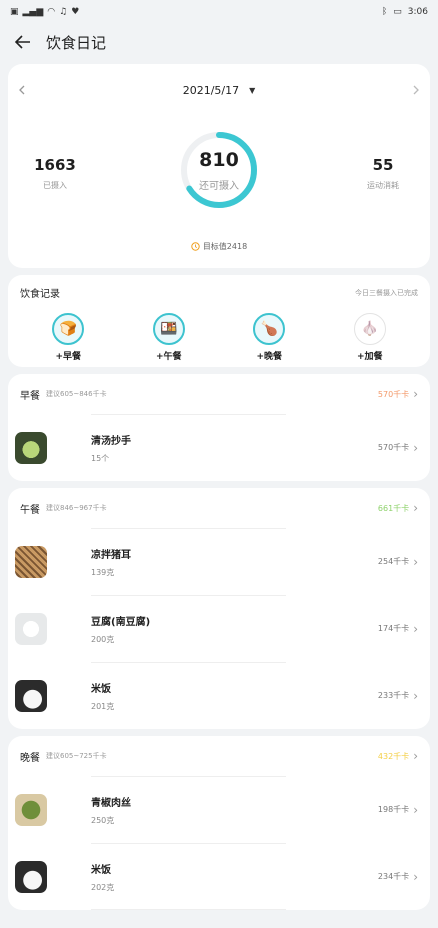  Describe the element at coordinates (40, 294) in the screenshot. I see `records-title: 饮食记录` at that location.